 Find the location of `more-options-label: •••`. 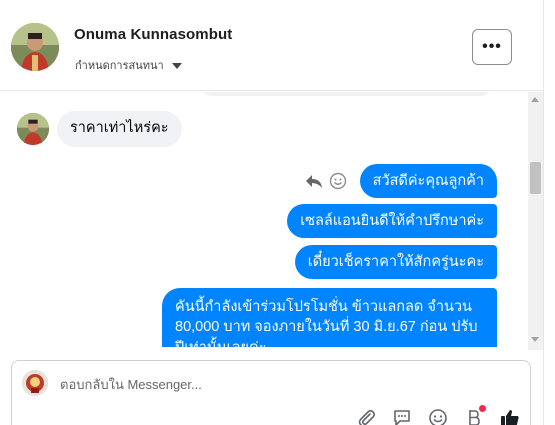

more-options-label: ••• is located at coordinates (492, 46).